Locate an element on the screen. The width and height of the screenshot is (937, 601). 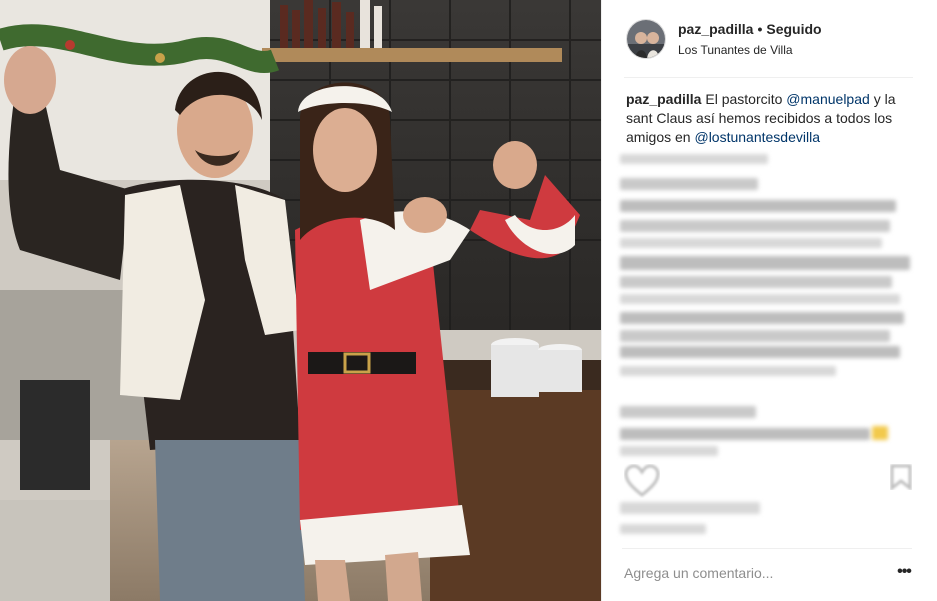
header-divider is located at coordinates (768, 77).